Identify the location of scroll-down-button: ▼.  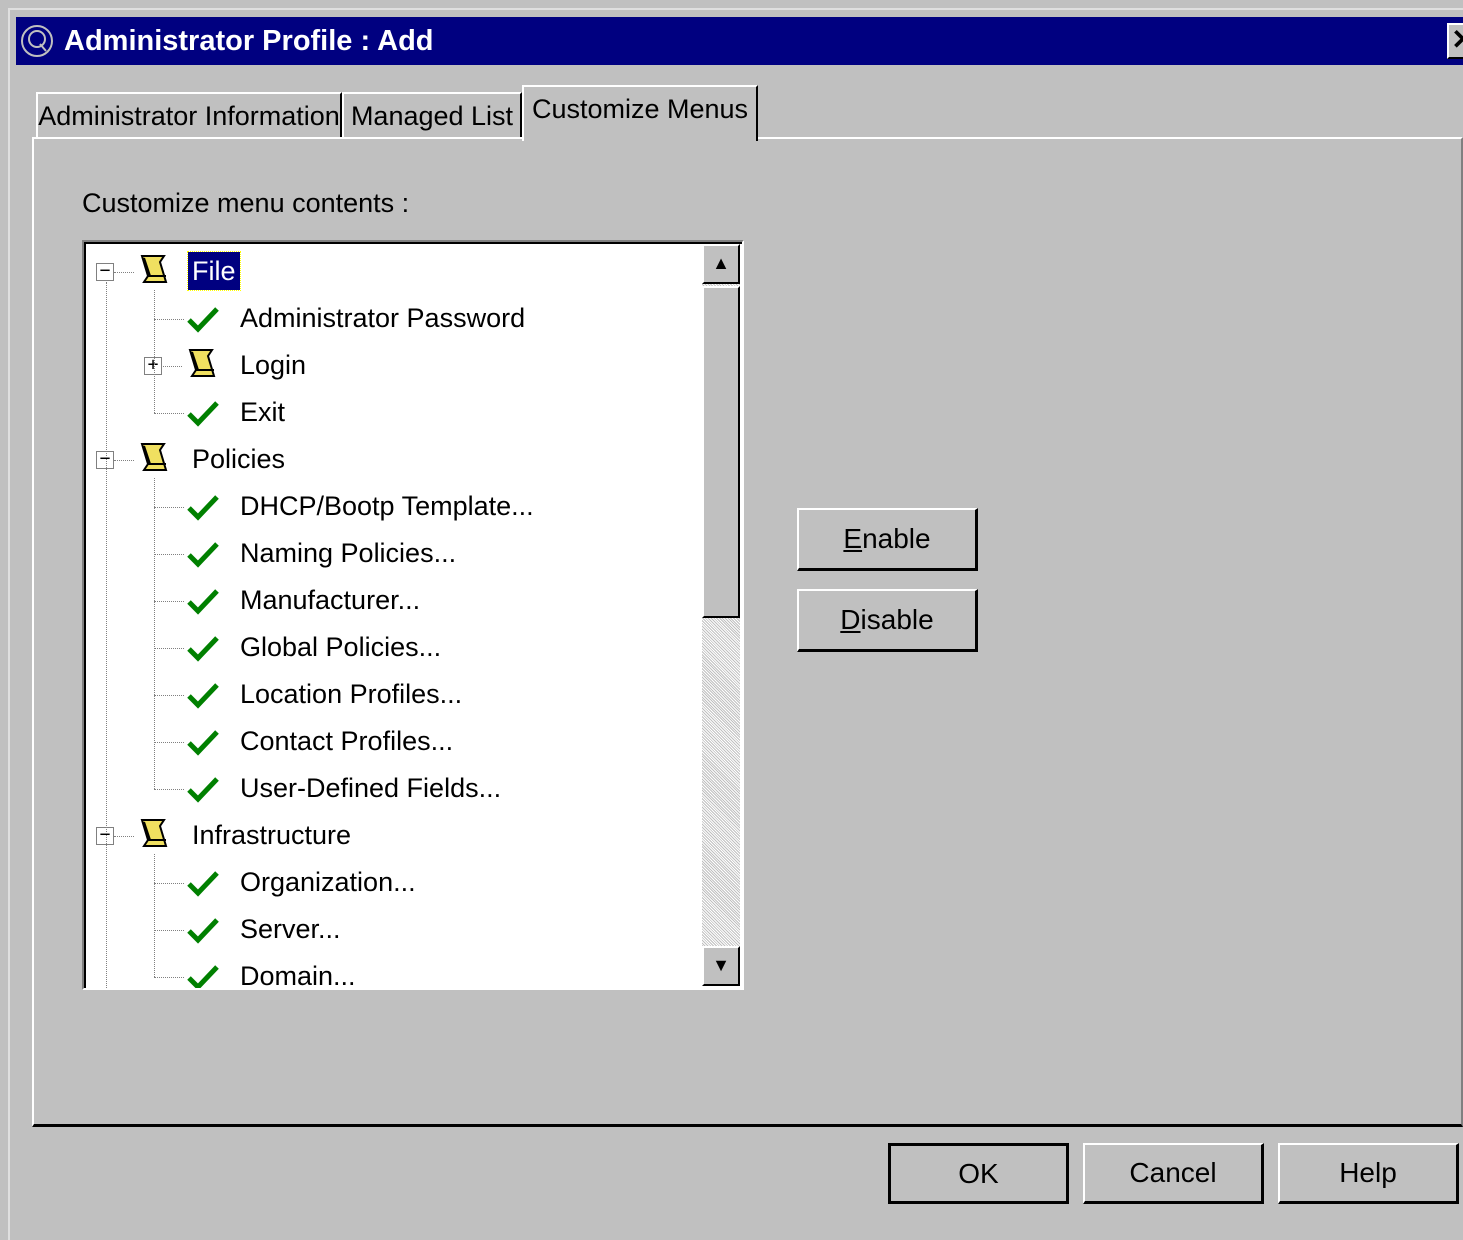
(721, 966).